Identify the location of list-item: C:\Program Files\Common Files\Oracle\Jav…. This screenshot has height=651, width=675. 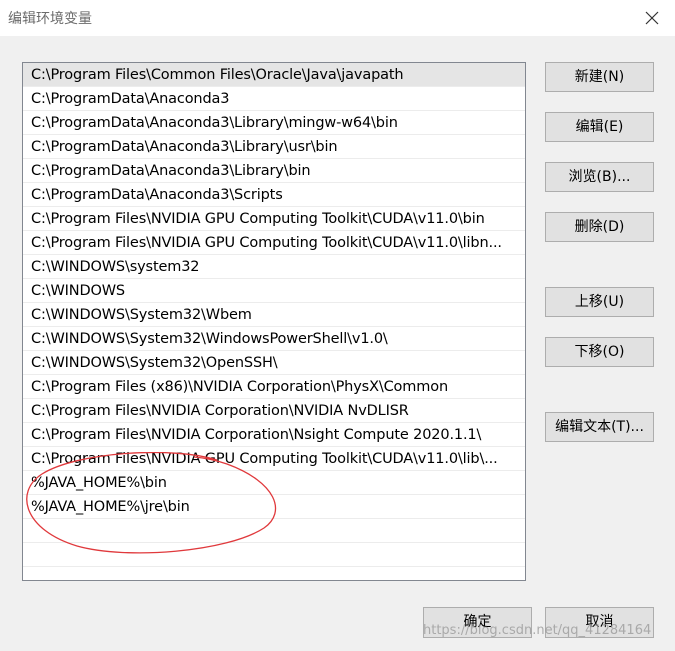
(274, 75).